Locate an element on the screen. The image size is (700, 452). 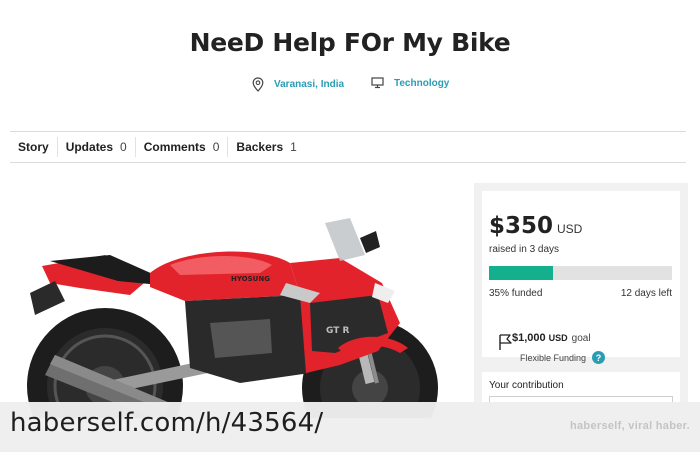
location-link: Varanasi, India is located at coordinates (298, 84).